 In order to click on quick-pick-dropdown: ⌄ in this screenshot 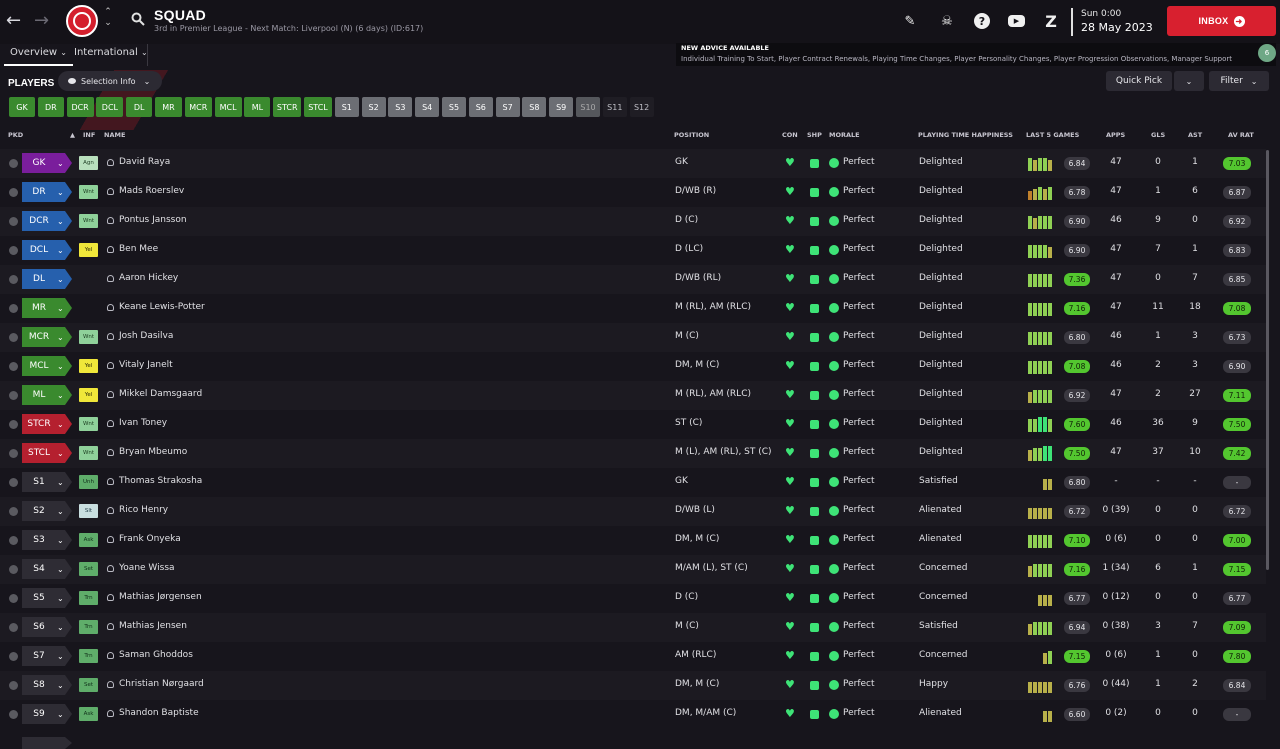, I will do `click(1189, 81)`.